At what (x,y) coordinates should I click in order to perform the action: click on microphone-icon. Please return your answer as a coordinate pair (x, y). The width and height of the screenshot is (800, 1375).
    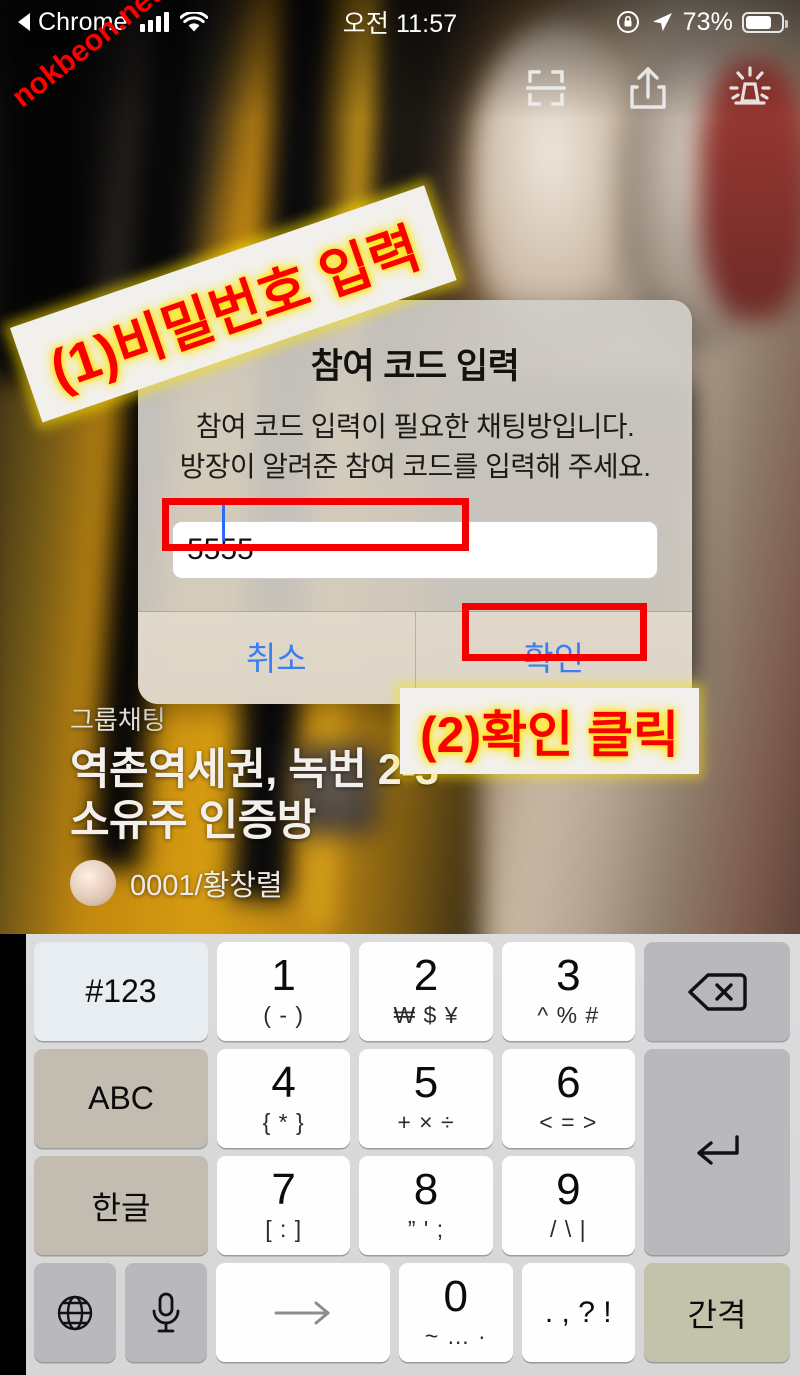
    Looking at the image, I should click on (166, 1313).